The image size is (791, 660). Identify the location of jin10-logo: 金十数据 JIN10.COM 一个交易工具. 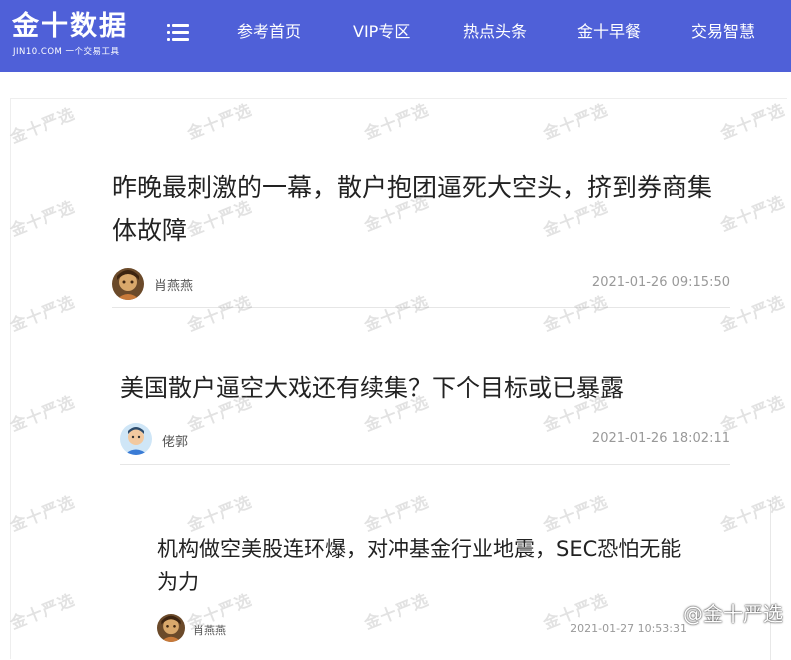
(77, 36).